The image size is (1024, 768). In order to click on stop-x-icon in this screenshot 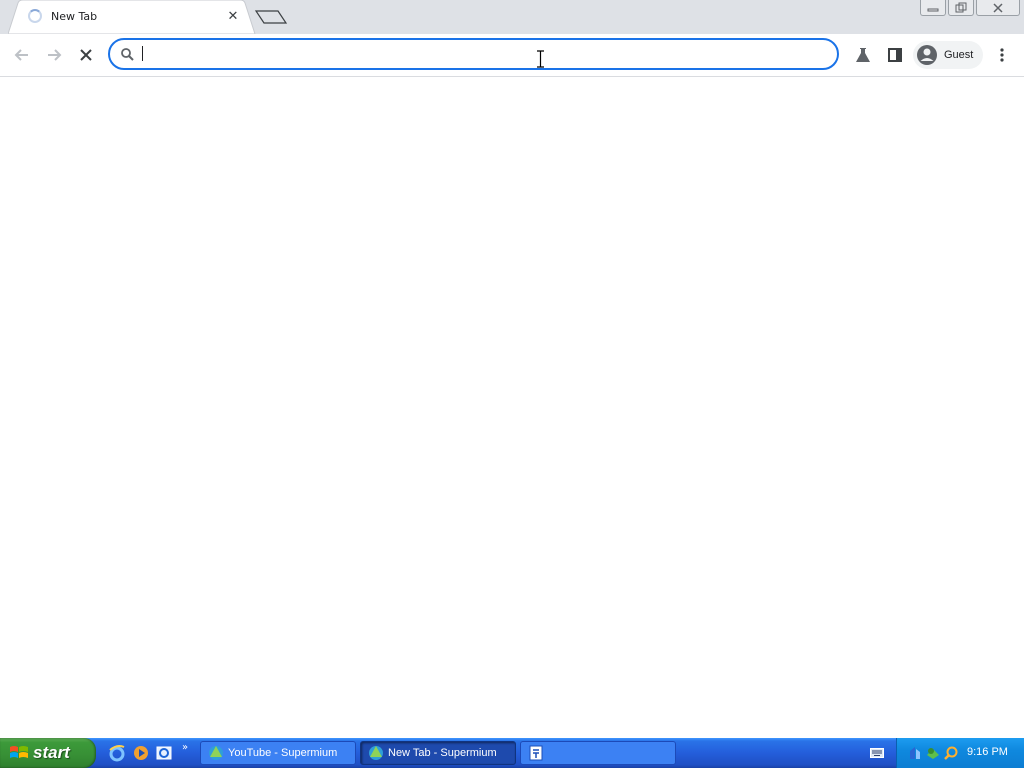, I will do `click(86, 55)`.